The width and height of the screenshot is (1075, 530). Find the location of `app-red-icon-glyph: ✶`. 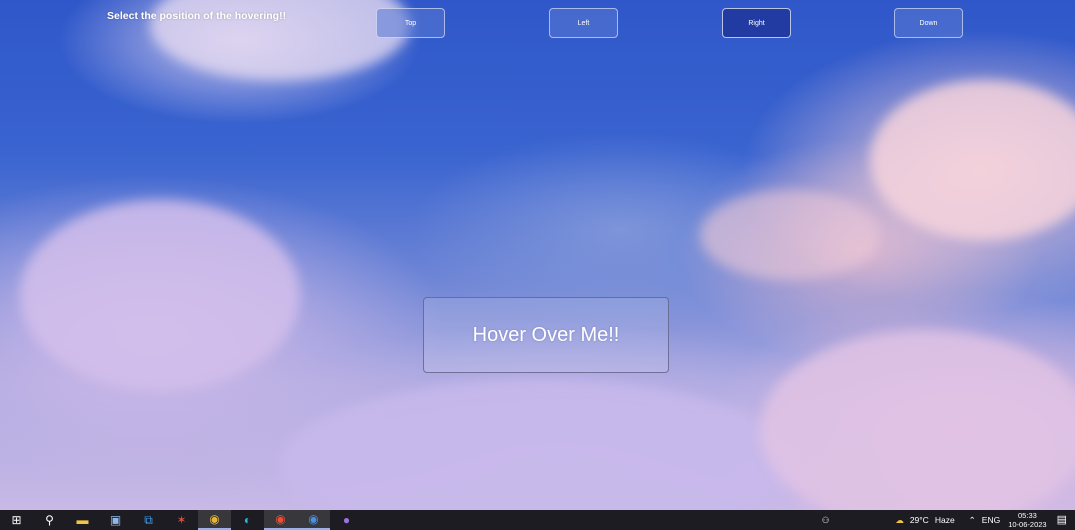

app-red-icon-glyph: ✶ is located at coordinates (181, 520).